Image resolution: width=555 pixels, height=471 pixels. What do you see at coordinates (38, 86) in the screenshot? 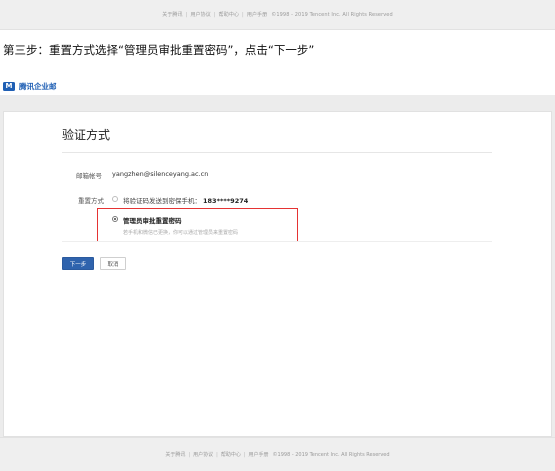
I see `brand-name: 腾讯企业邮` at bounding box center [38, 86].